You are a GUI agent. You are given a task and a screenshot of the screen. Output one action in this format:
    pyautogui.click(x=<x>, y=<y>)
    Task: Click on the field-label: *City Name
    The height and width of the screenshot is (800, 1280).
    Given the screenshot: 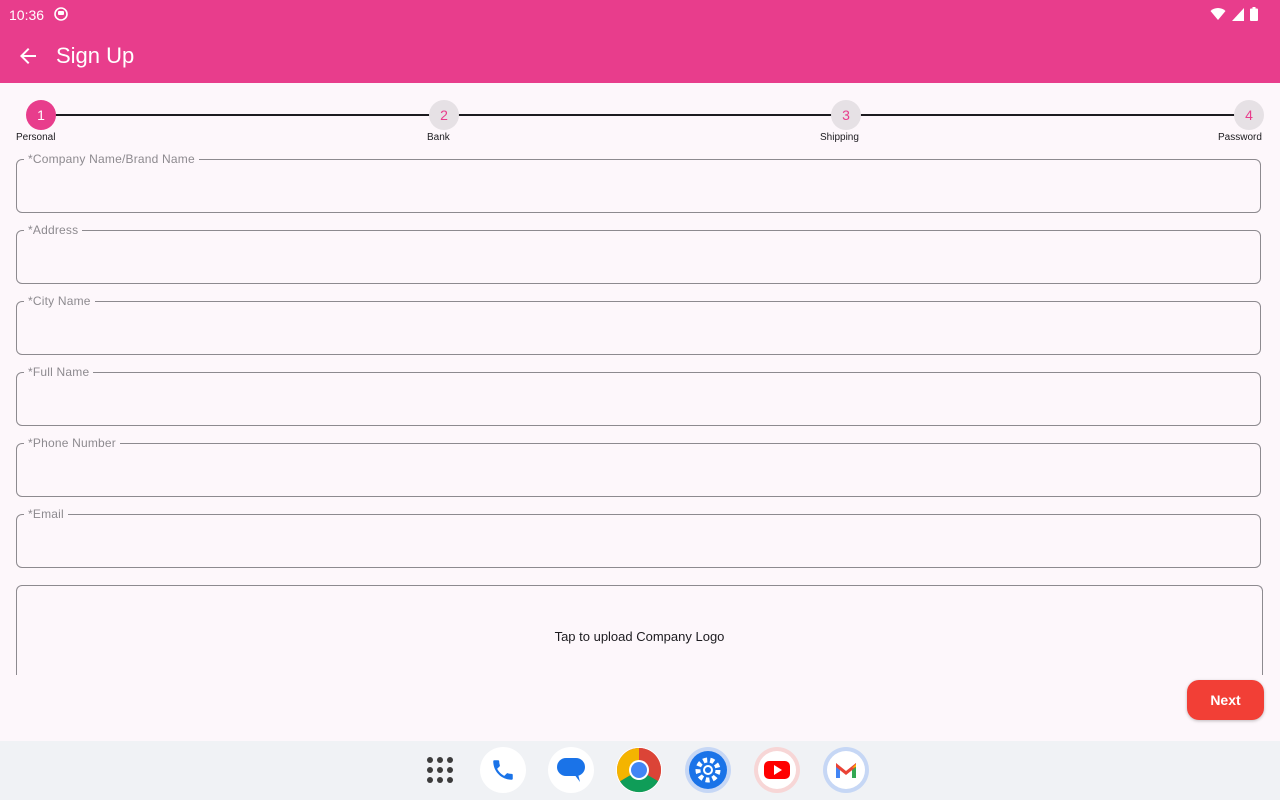 What is the action you would take?
    pyautogui.click(x=59, y=301)
    